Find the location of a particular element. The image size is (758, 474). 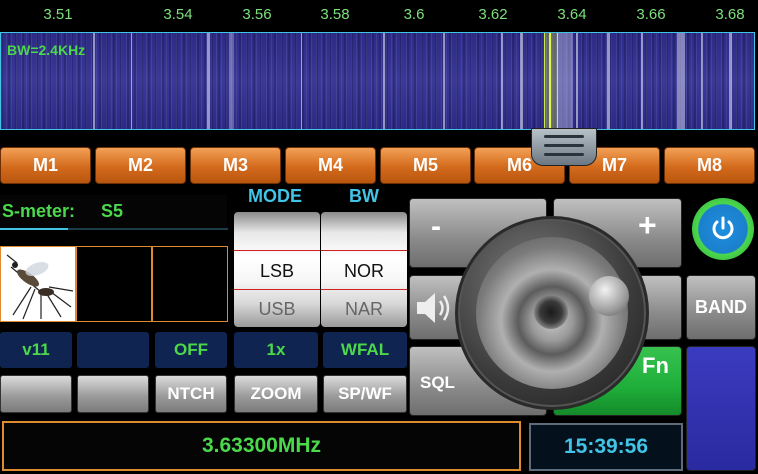

power-button is located at coordinates (723, 229).